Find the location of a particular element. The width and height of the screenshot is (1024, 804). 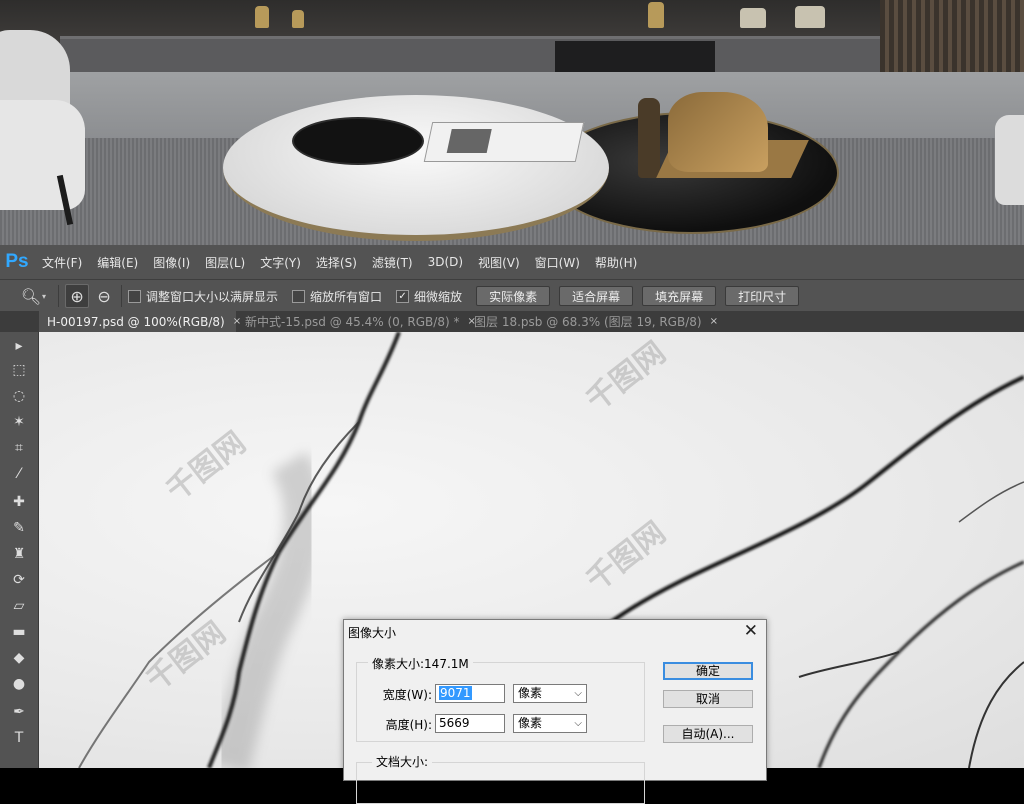

move-tool-icon: ▸ is located at coordinates (19, 346).